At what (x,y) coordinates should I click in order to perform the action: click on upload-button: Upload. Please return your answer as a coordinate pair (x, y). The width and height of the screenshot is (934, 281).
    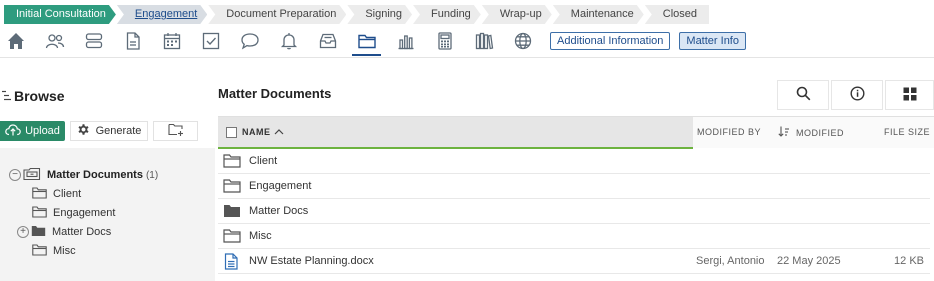
    Looking at the image, I should click on (32, 131).